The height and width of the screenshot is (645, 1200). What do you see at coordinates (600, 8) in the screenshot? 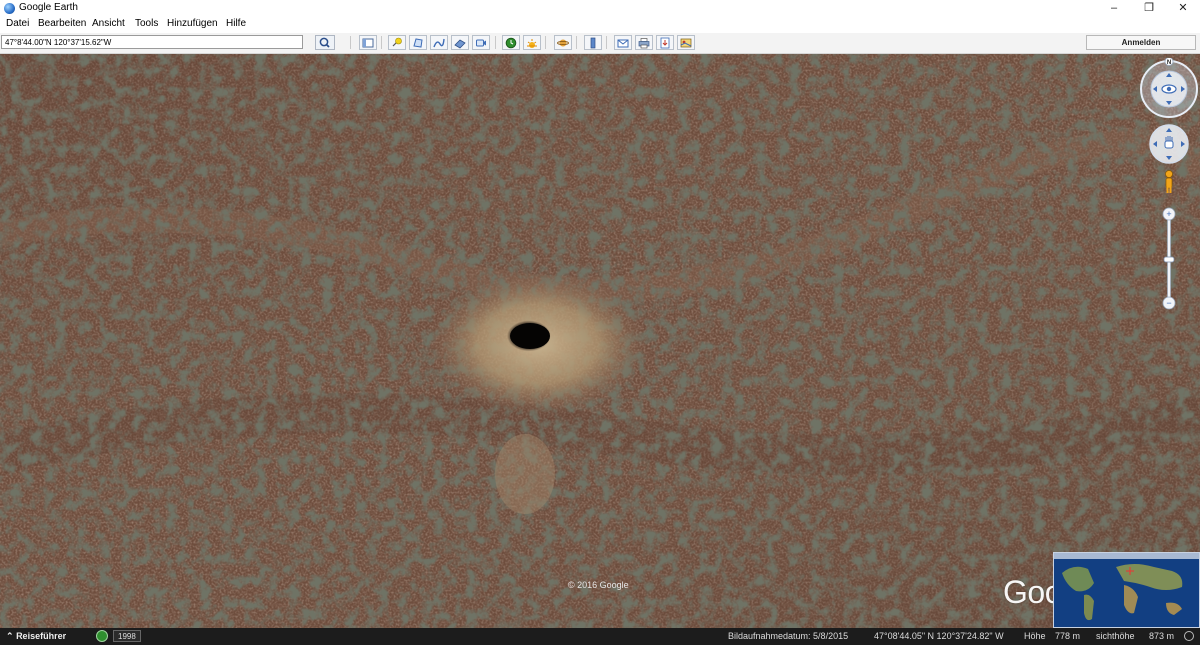
I see `title-bar: Google Earth – ❐ ✕` at bounding box center [600, 8].